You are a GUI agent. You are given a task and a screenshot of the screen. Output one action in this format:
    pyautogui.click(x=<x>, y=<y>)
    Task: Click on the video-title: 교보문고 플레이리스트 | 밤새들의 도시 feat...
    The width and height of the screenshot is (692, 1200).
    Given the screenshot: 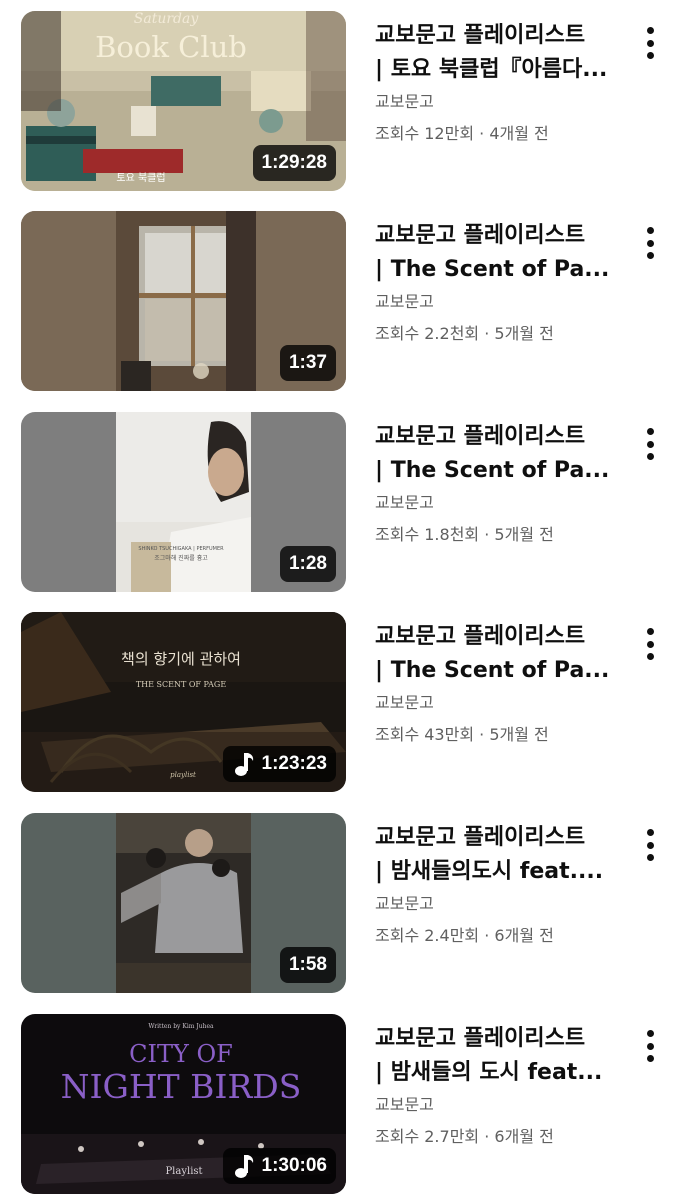 What is the action you would take?
    pyautogui.click(x=495, y=1056)
    